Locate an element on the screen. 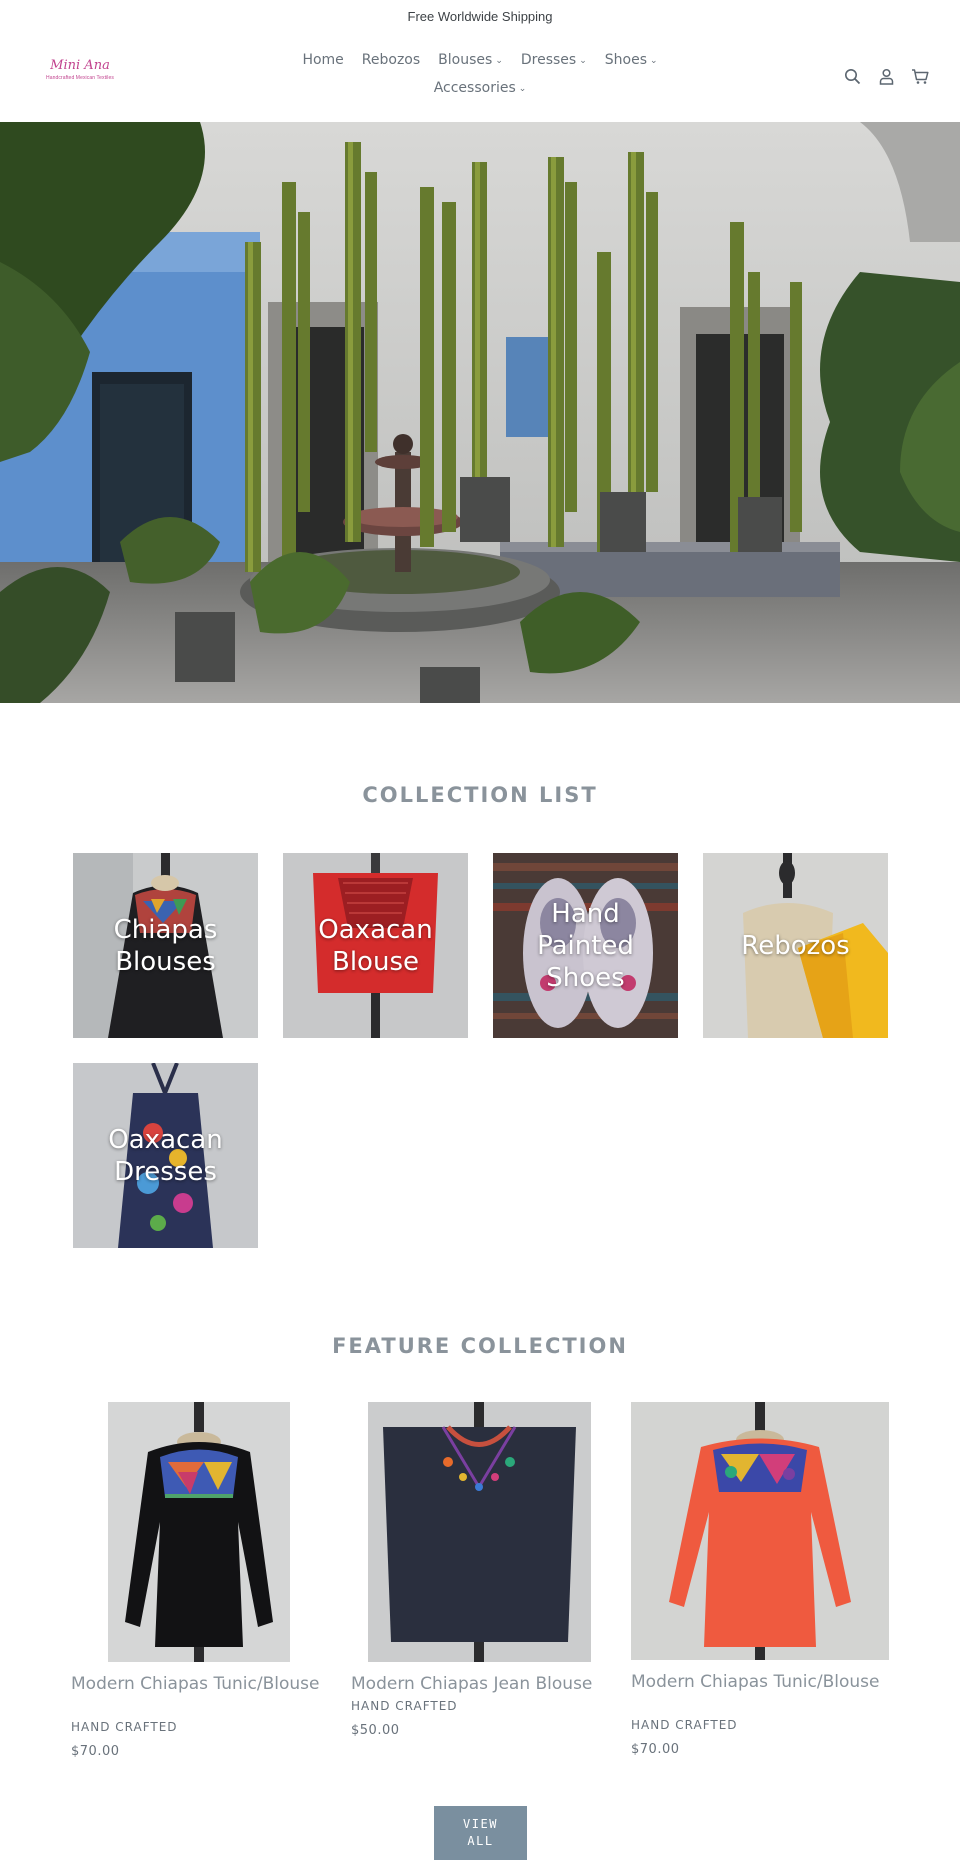  logo-script: Mini Ana is located at coordinates (80, 65).